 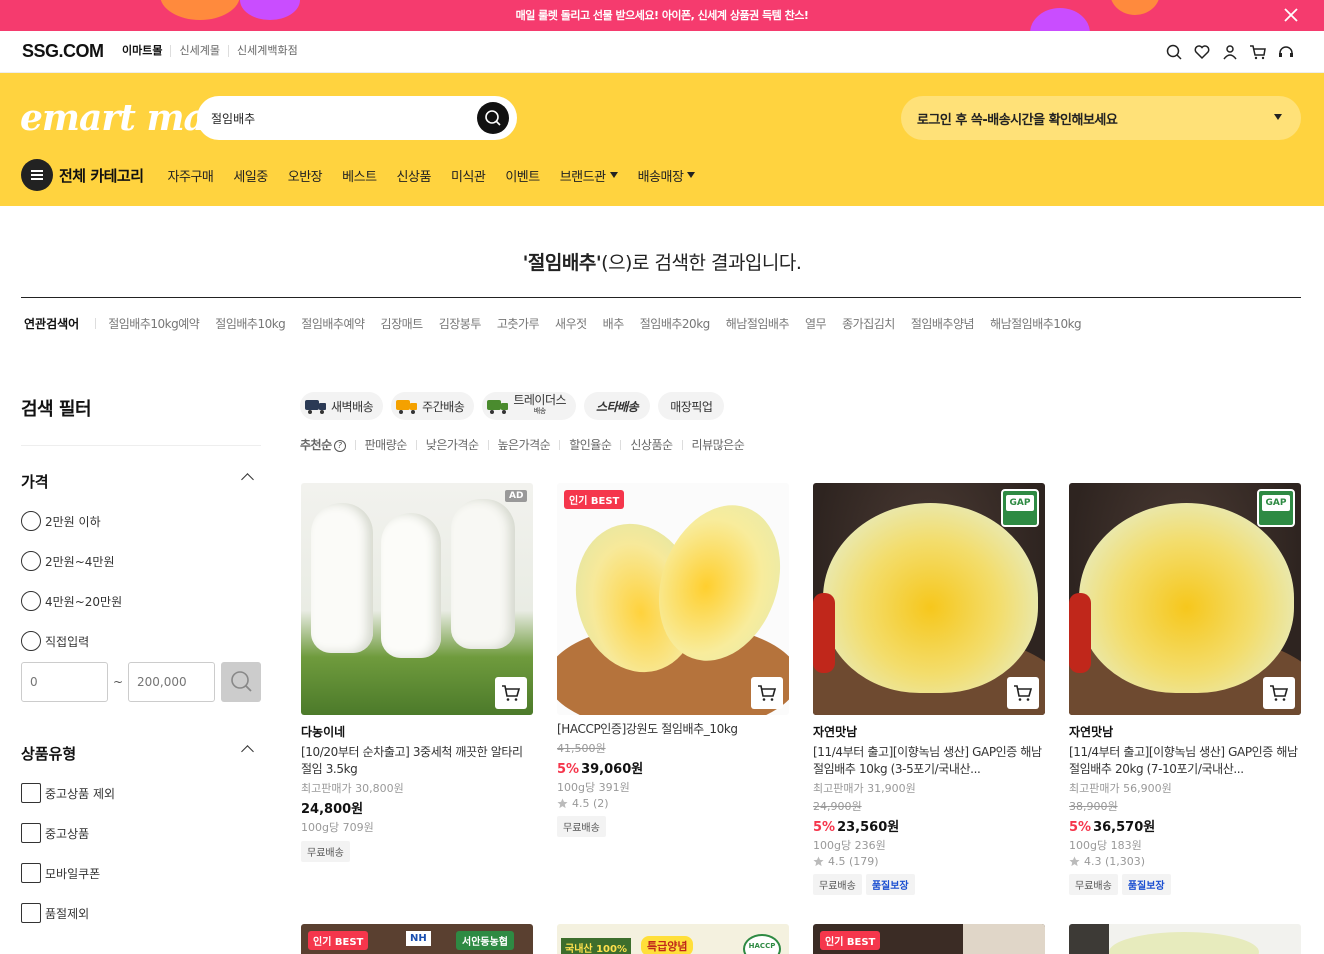 What do you see at coordinates (63, 51) in the screenshot?
I see `ssg-logo: SSG.COM` at bounding box center [63, 51].